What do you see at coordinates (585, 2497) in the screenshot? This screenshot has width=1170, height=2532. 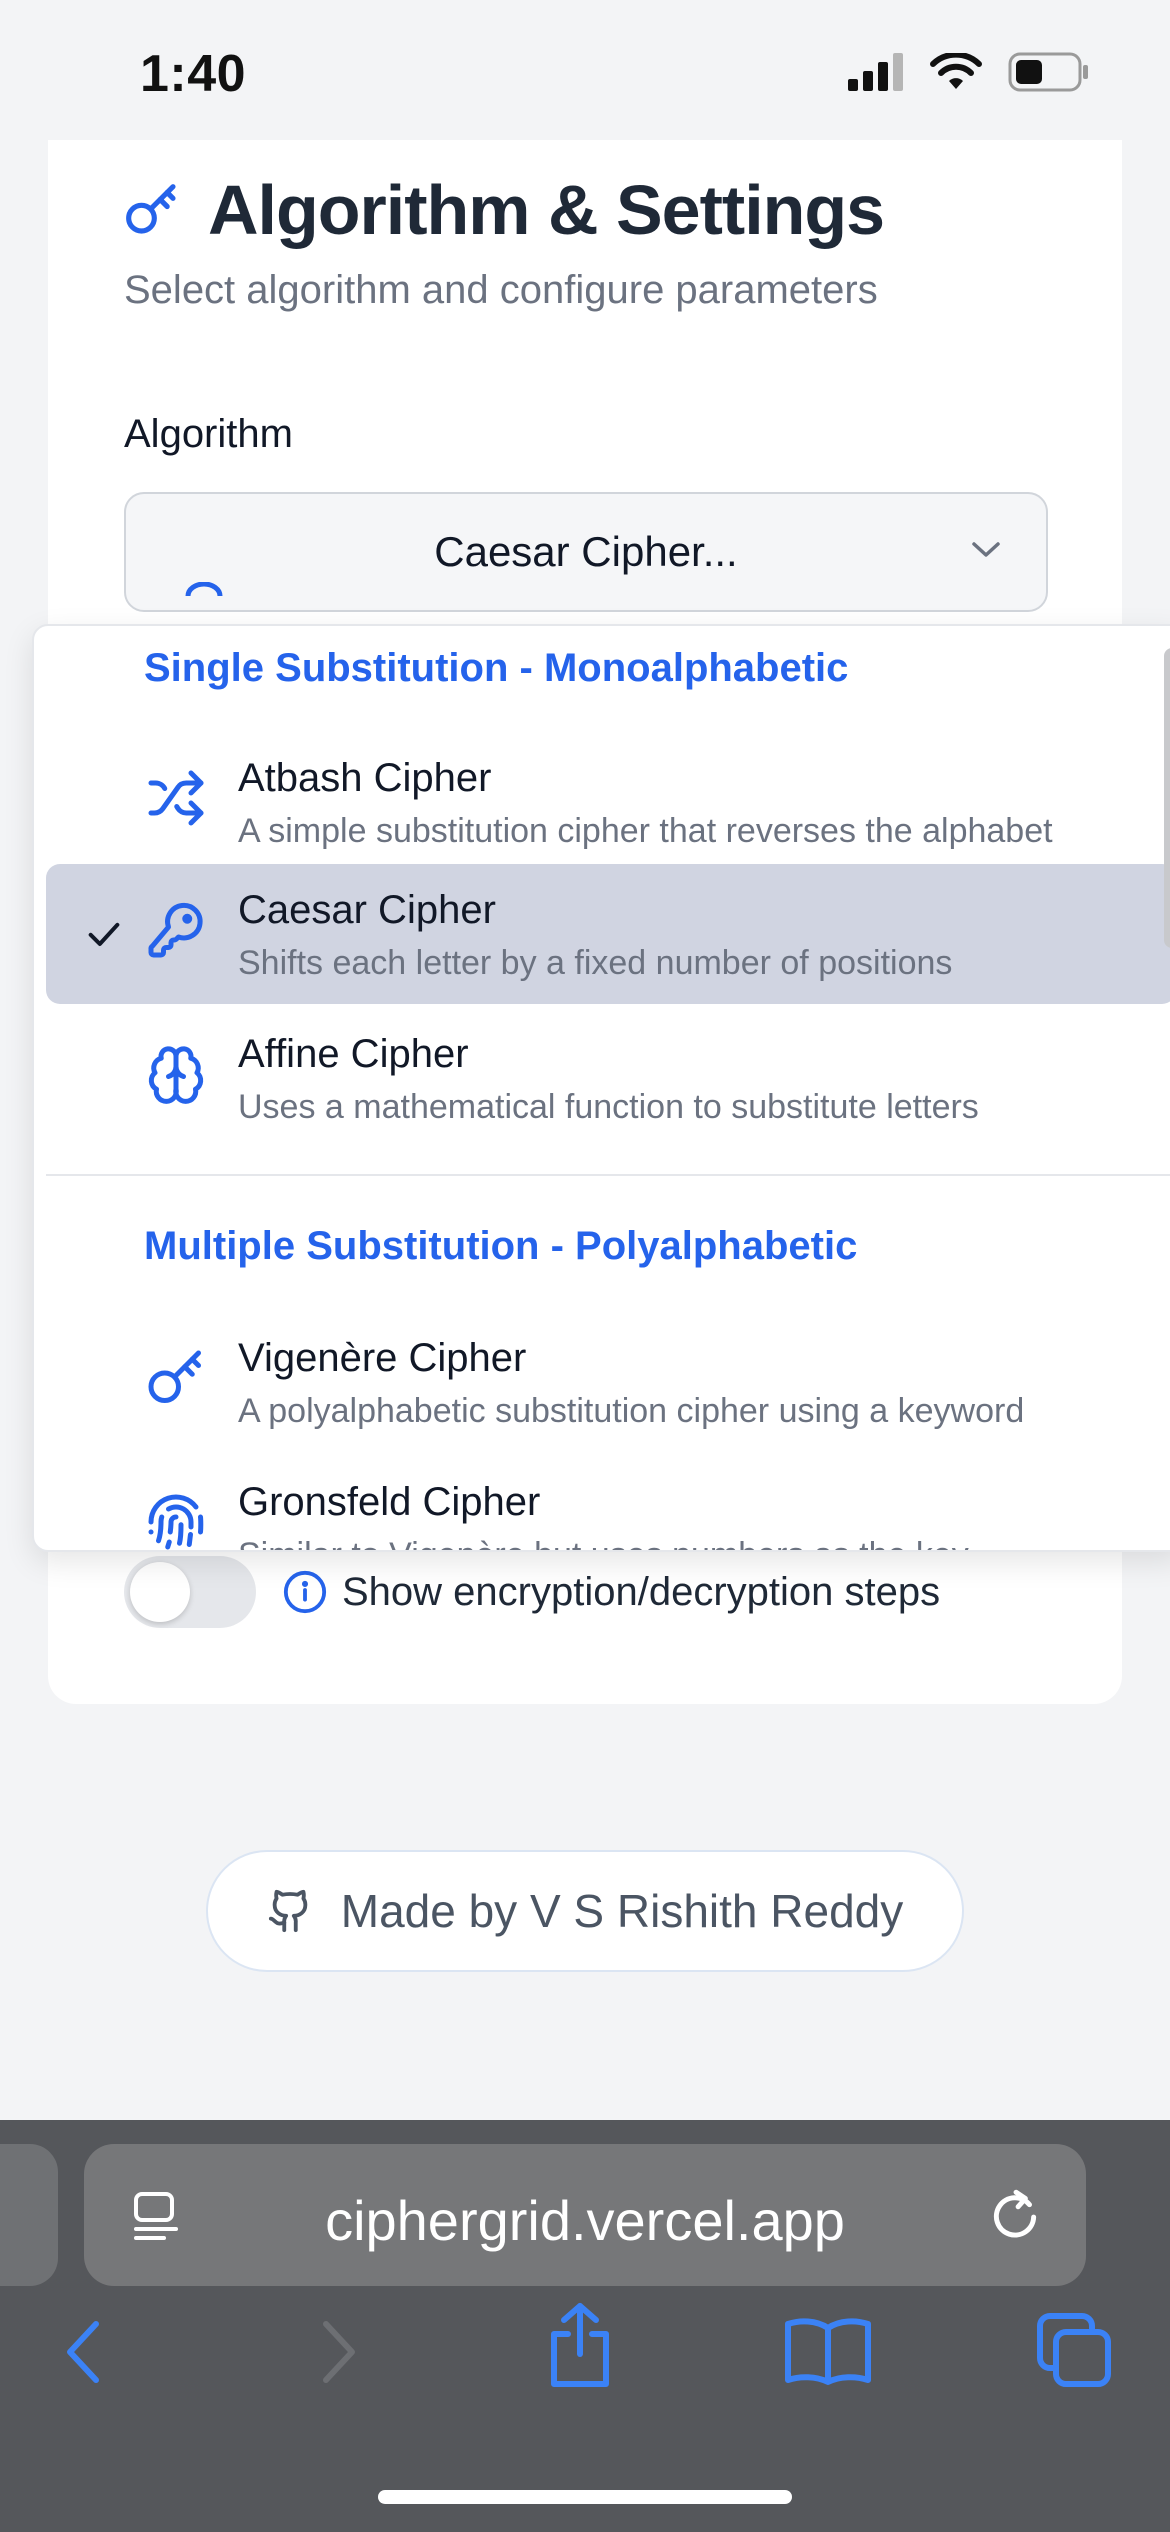 I see `home-indicator` at bounding box center [585, 2497].